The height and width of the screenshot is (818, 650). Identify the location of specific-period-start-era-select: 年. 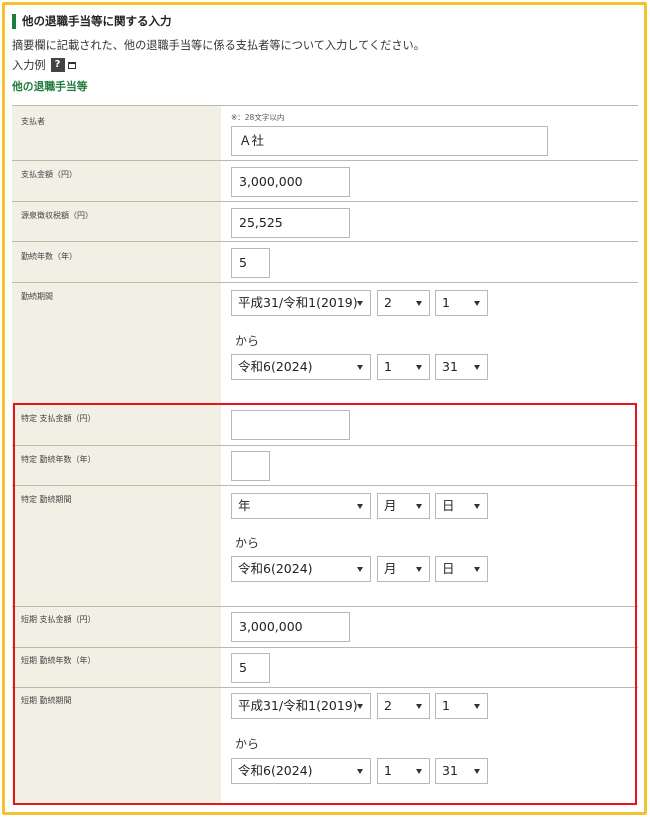
(301, 506).